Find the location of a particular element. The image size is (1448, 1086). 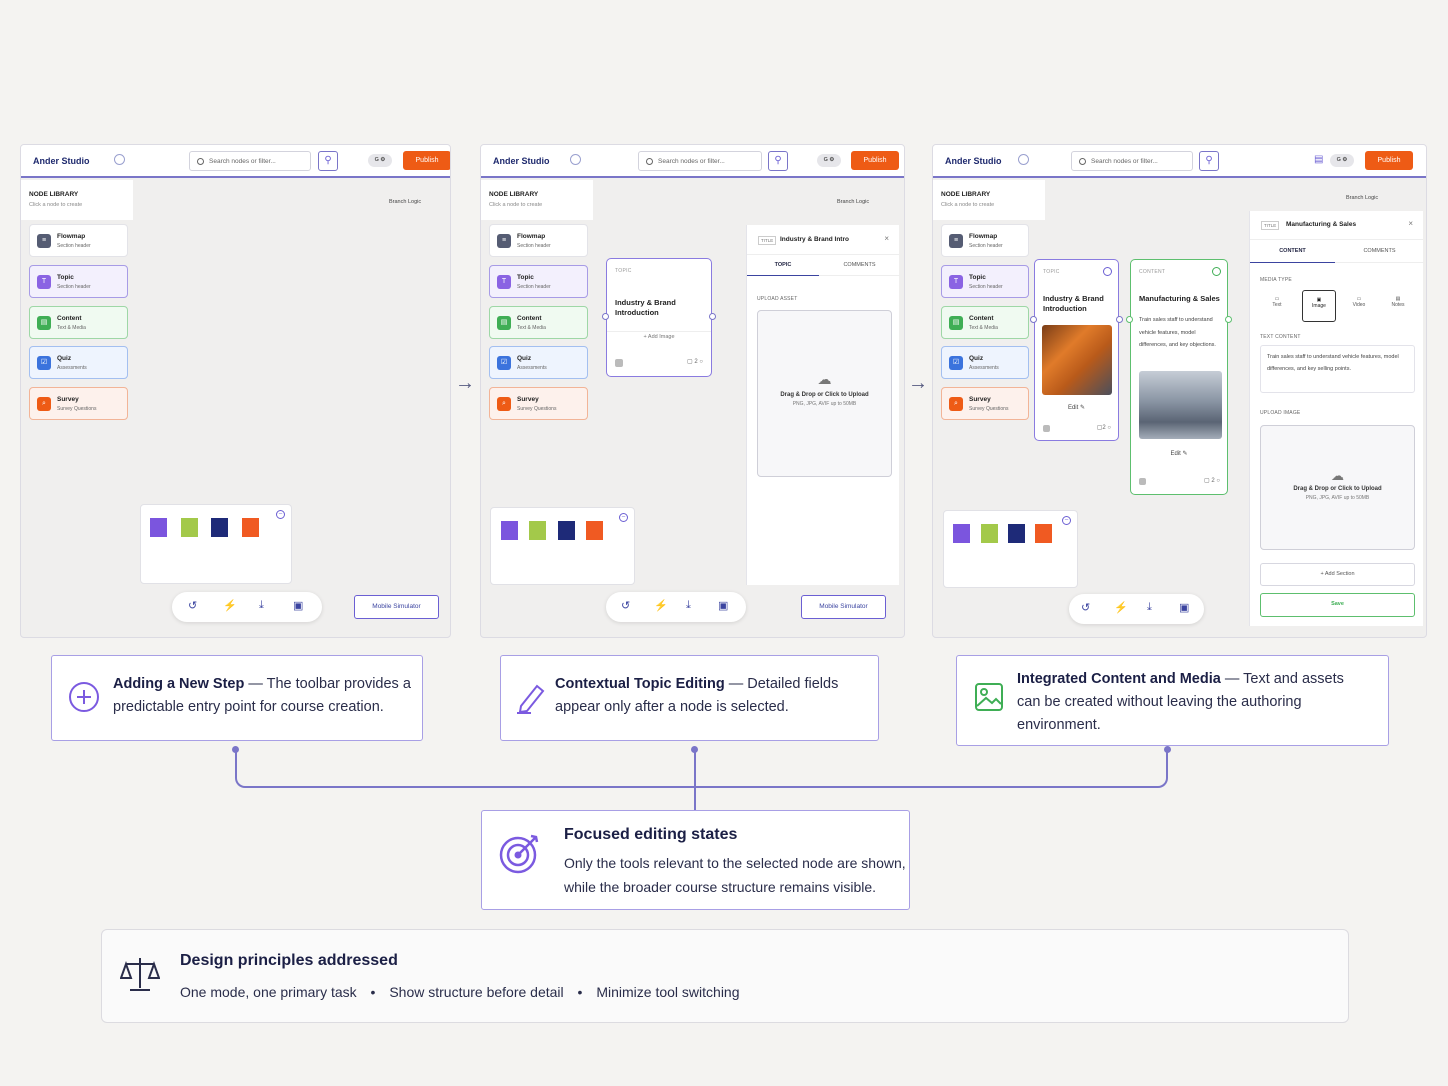

item-label: Content is located at coordinates (69, 318).